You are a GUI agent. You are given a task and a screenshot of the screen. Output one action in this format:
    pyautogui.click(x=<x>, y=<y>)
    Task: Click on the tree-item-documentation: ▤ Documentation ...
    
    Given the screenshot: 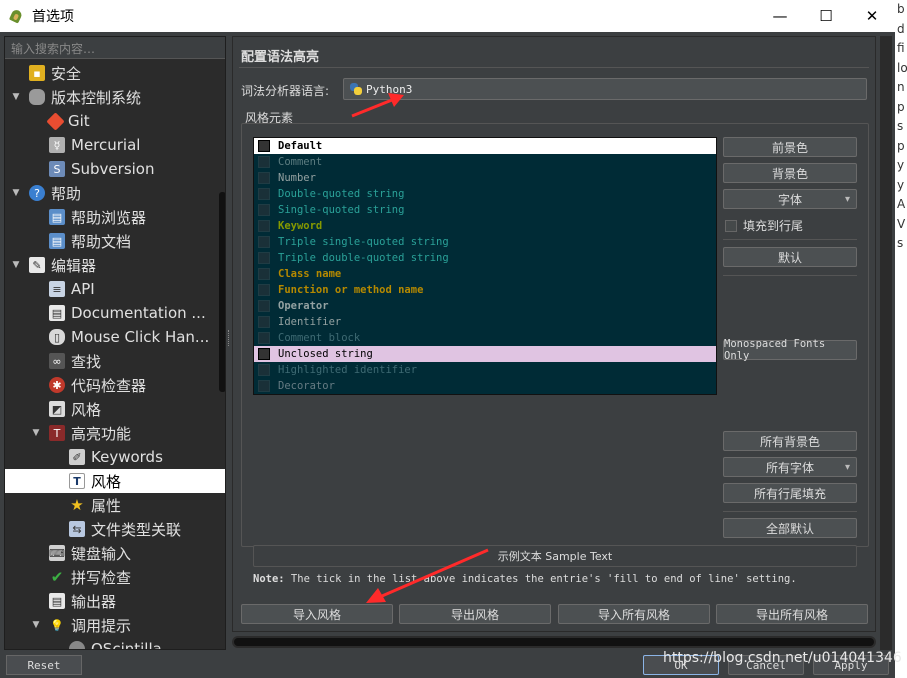 What is the action you would take?
    pyautogui.click(x=115, y=313)
    